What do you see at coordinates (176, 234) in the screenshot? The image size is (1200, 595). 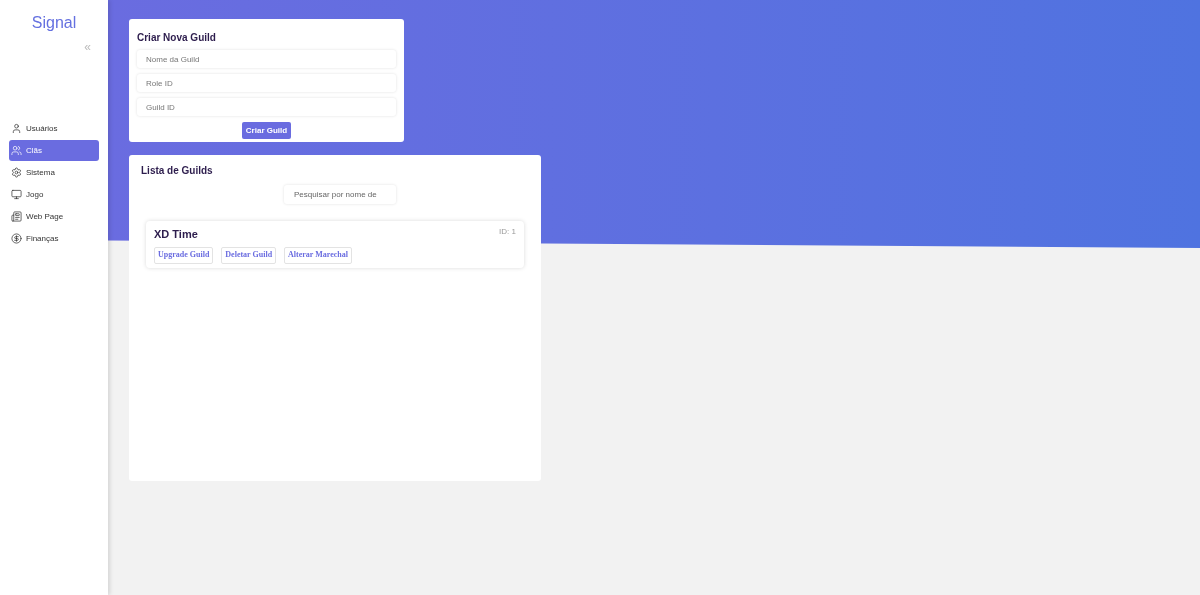 I see `guild-name: XD Time` at bounding box center [176, 234].